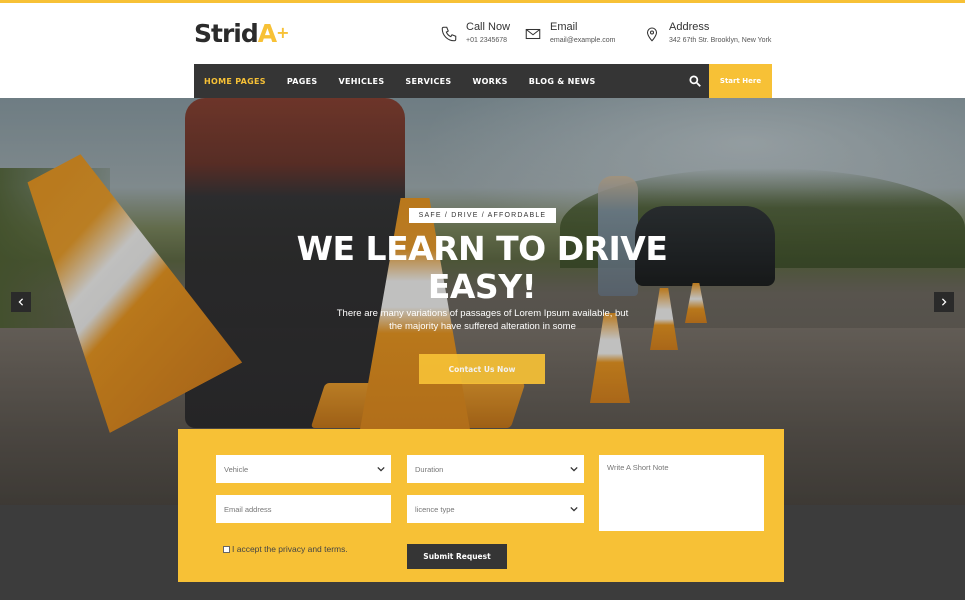 This screenshot has width=965, height=600. I want to click on duration-select: Duration, so click(495, 469).